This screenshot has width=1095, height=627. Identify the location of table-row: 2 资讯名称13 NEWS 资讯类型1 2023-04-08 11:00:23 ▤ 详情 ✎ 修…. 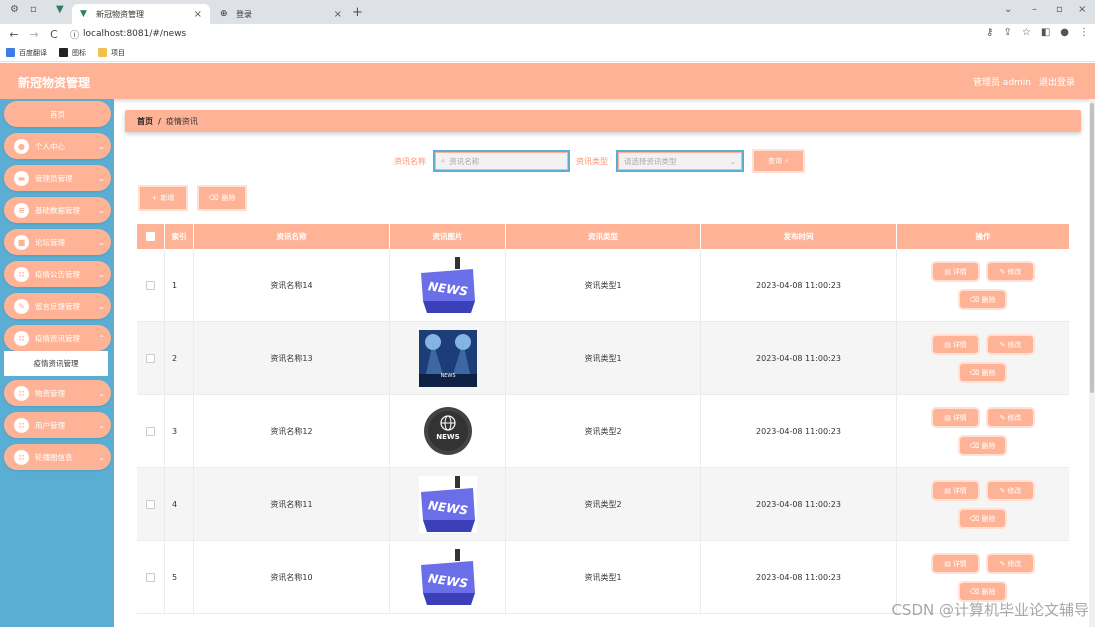
(603, 358).